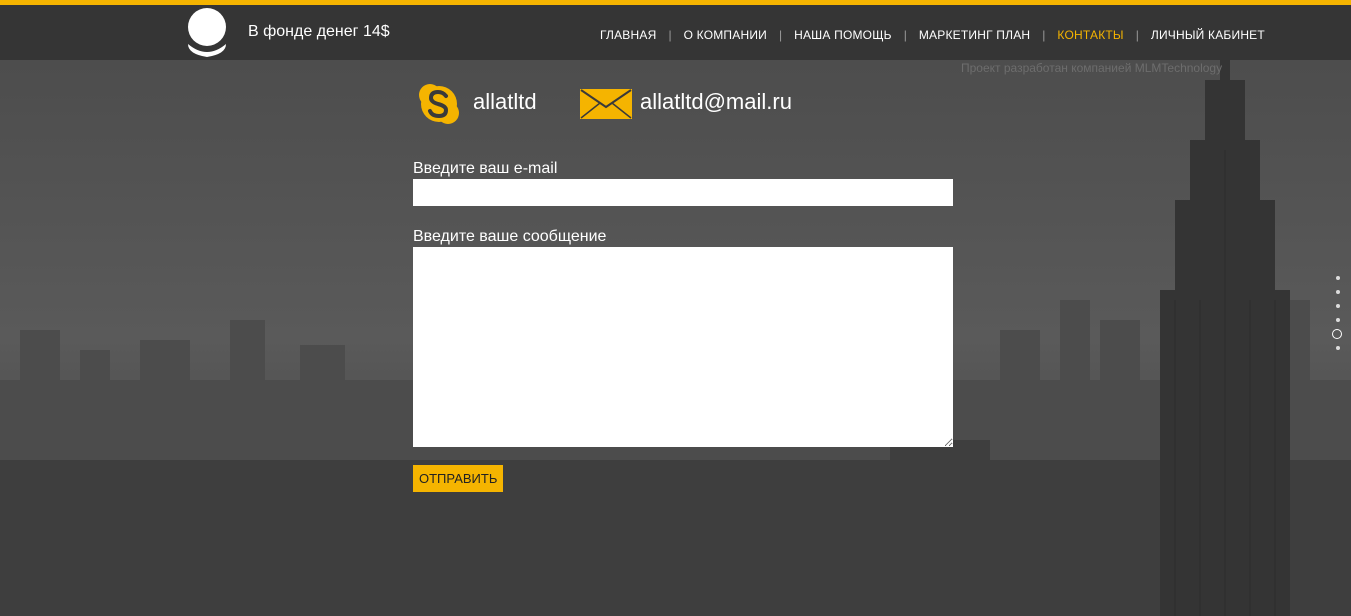 This screenshot has height=616, width=1351. Describe the element at coordinates (1337, 334) in the screenshot. I see `page-dot-active` at that location.